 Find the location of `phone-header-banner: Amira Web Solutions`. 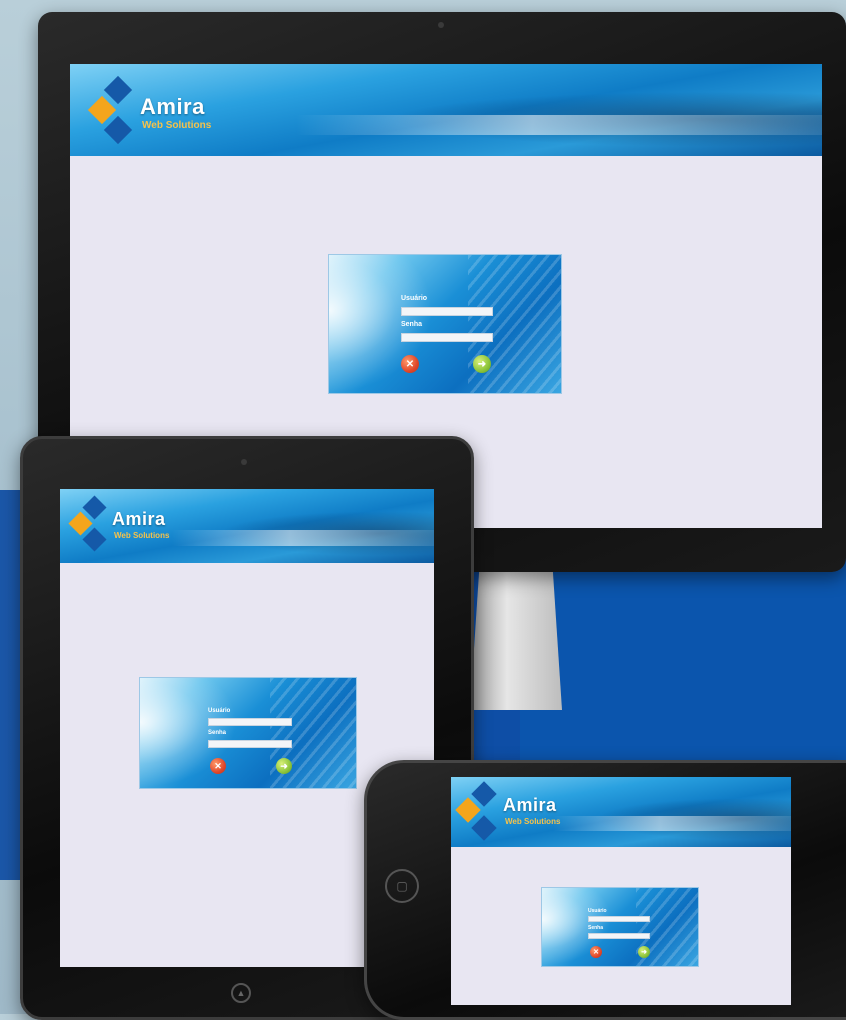

phone-header-banner: Amira Web Solutions is located at coordinates (621, 812).